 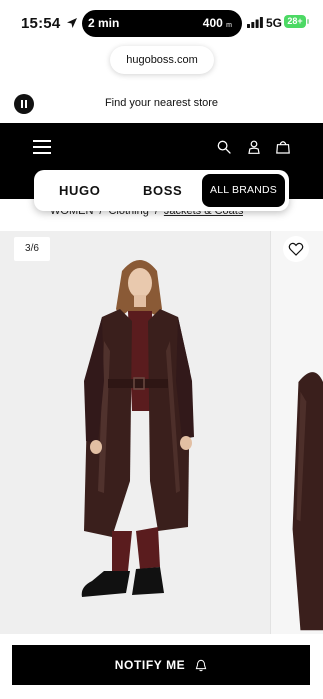 What do you see at coordinates (283, 147) in the screenshot?
I see `bag-icon` at bounding box center [283, 147].